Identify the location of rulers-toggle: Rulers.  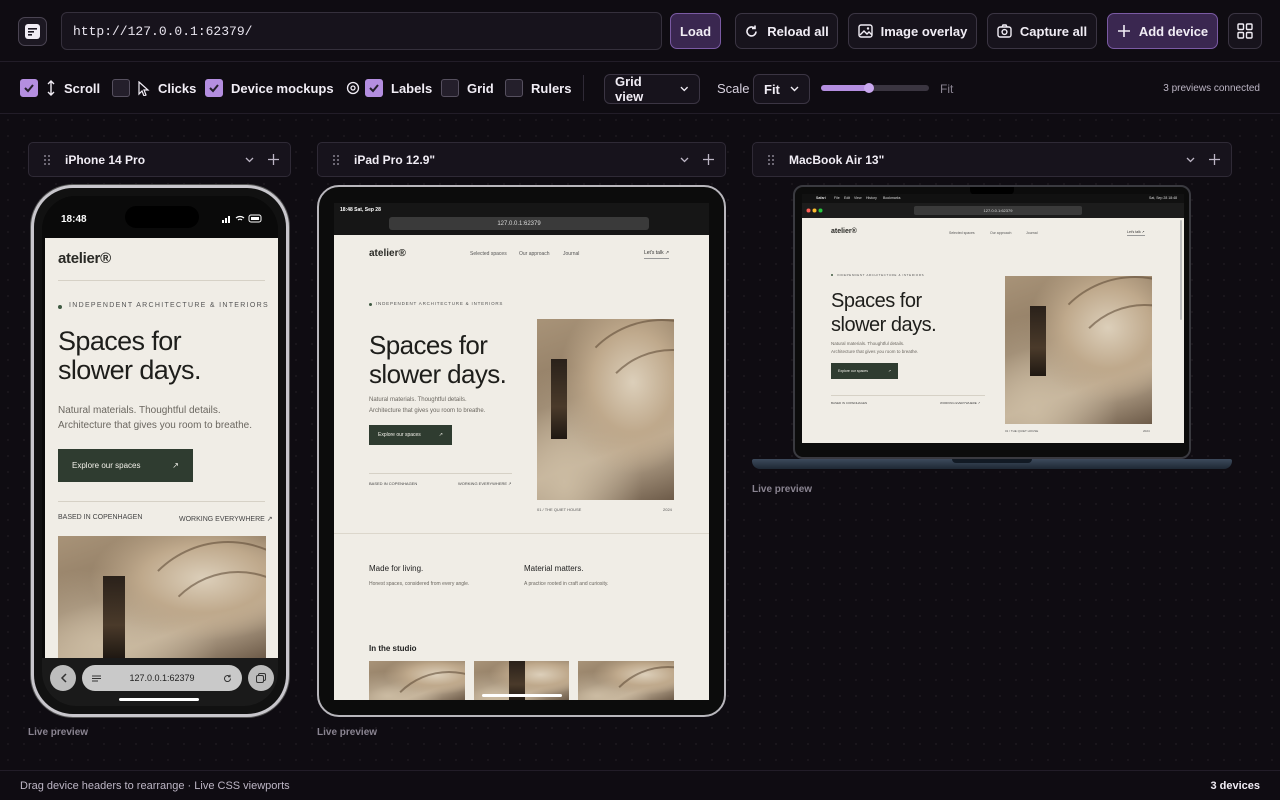
(538, 88).